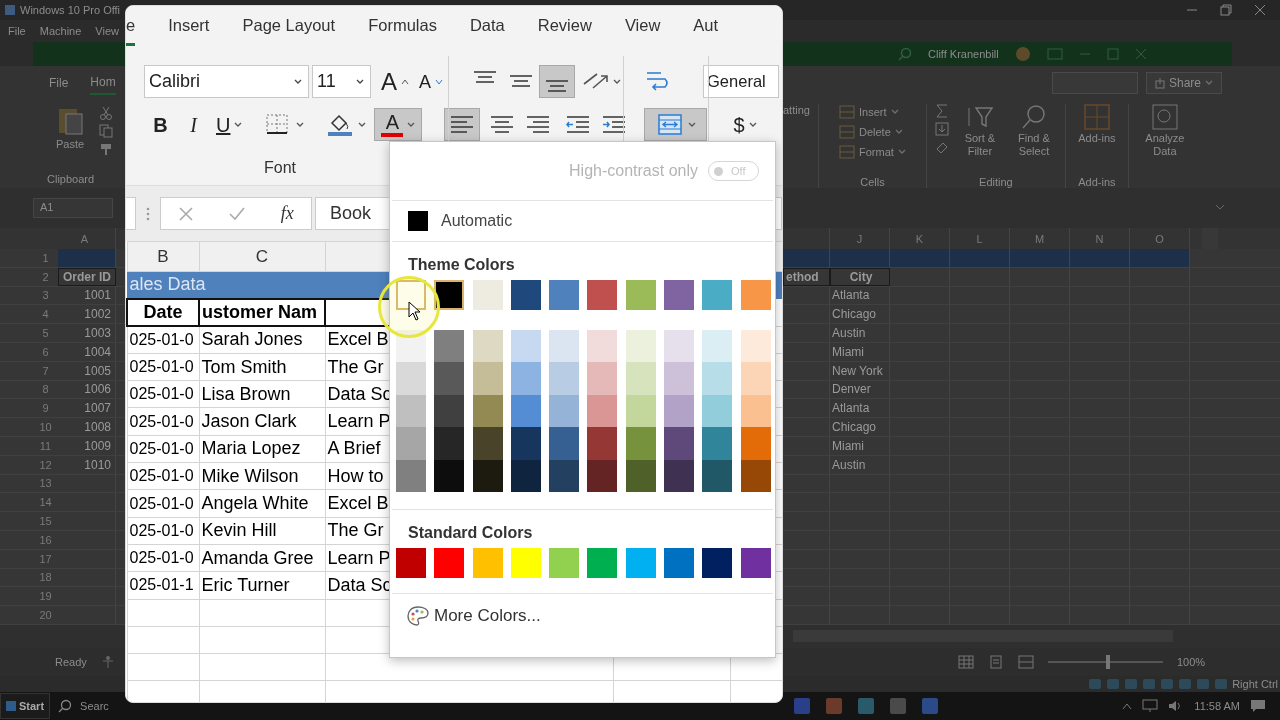 The width and height of the screenshot is (1280, 720). Describe the element at coordinates (287, 213) in the screenshot. I see `insert-function-button: fx` at that location.